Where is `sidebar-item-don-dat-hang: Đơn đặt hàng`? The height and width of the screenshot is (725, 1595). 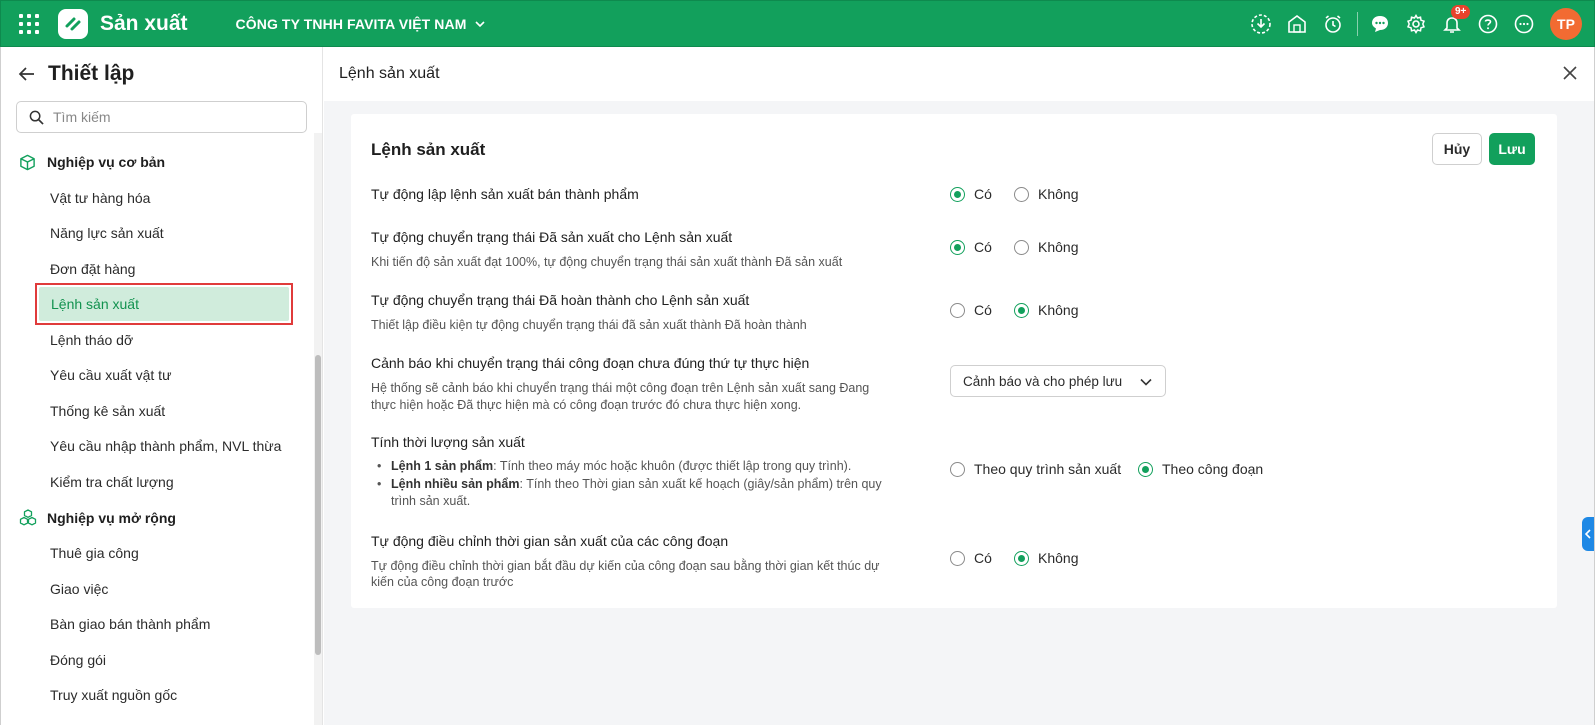 sidebar-item-don-dat-hang: Đơn đặt hàng is located at coordinates (158, 269).